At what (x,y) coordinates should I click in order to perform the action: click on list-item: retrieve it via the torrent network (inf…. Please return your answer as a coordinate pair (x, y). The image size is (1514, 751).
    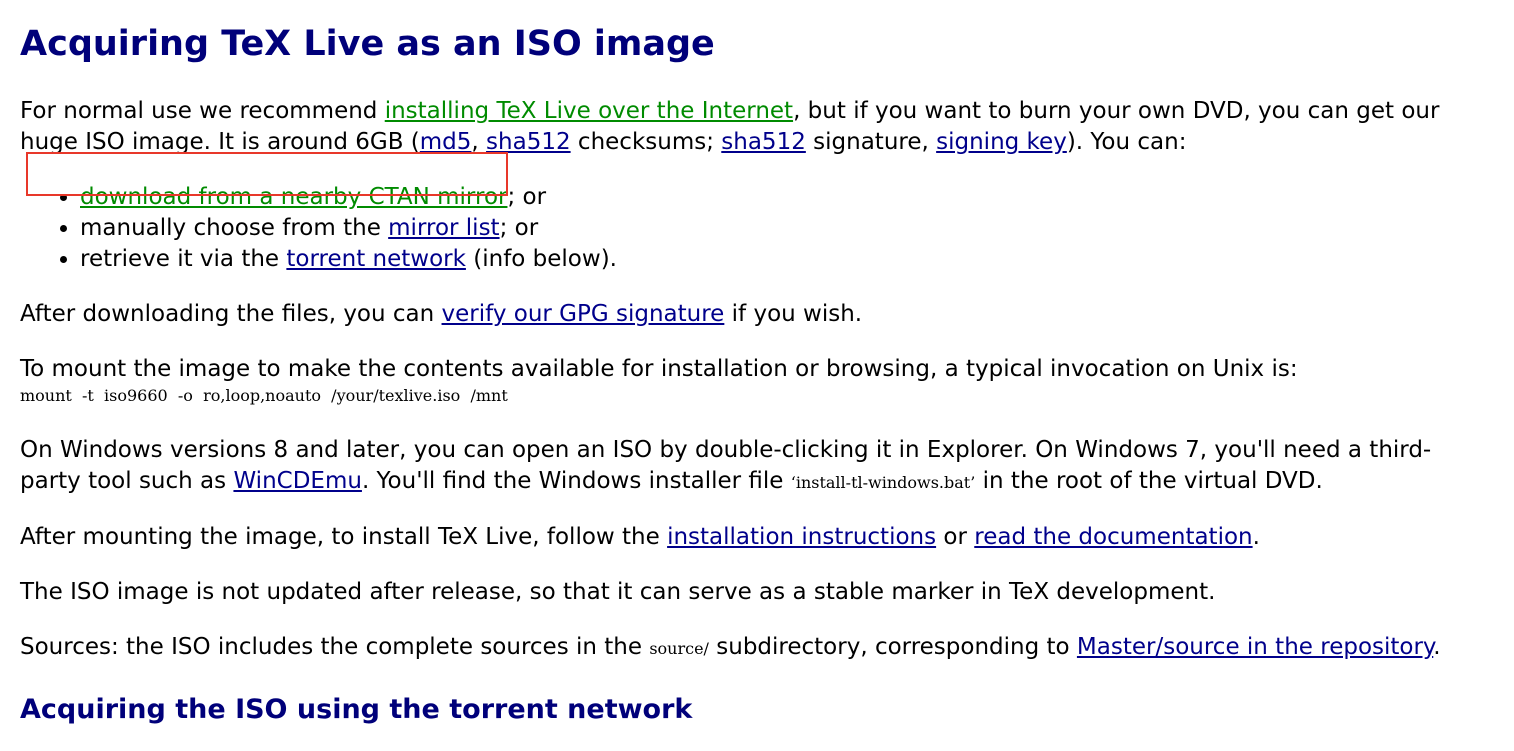
    Looking at the image, I should click on (785, 259).